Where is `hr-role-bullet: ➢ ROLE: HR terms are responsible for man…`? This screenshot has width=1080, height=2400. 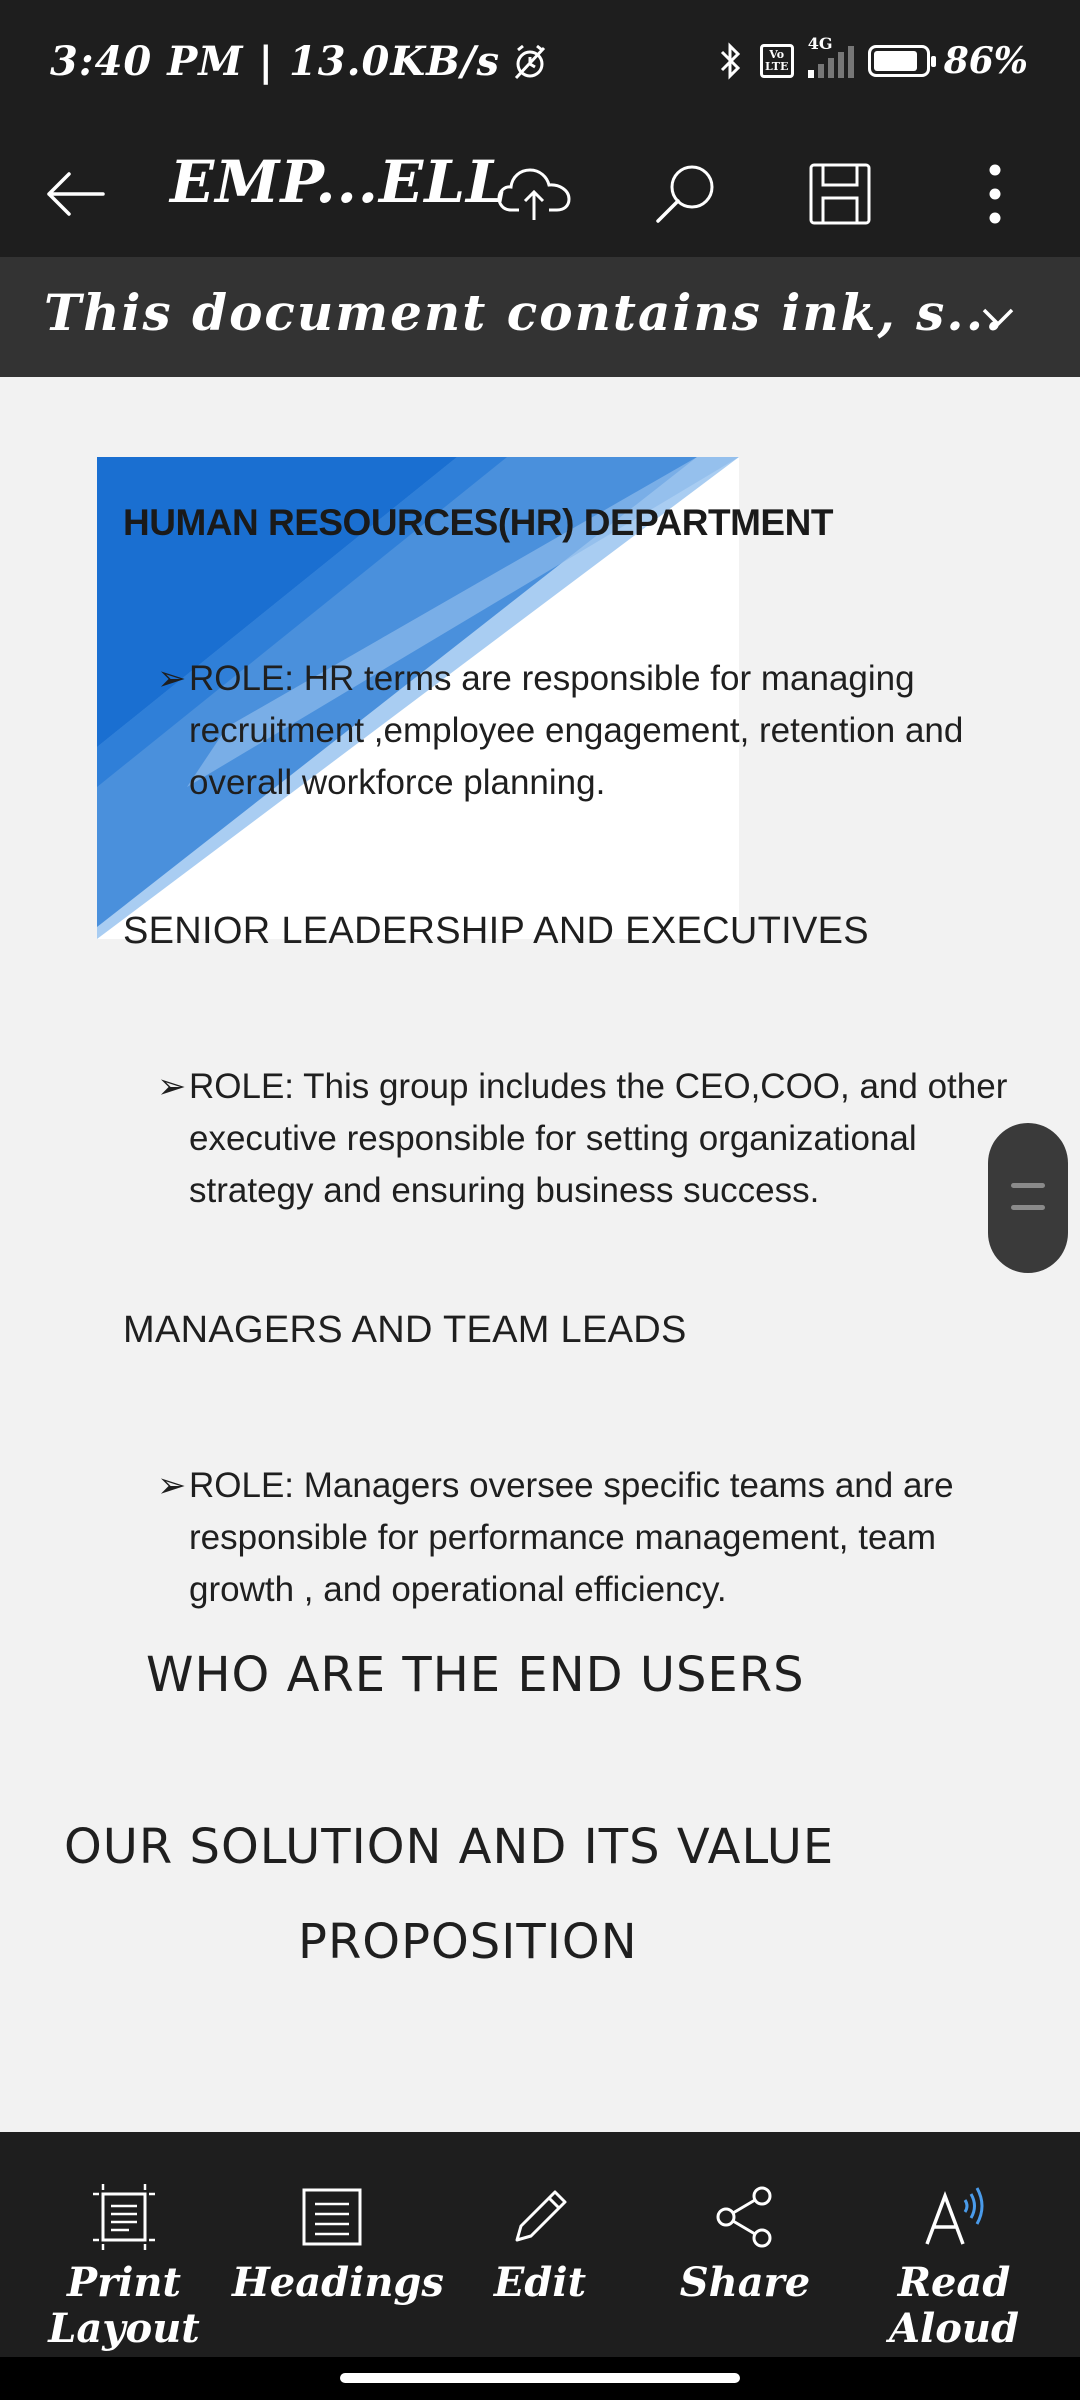
hr-role-bullet: ➢ ROLE: HR terms are responsible for man… is located at coordinates (587, 731).